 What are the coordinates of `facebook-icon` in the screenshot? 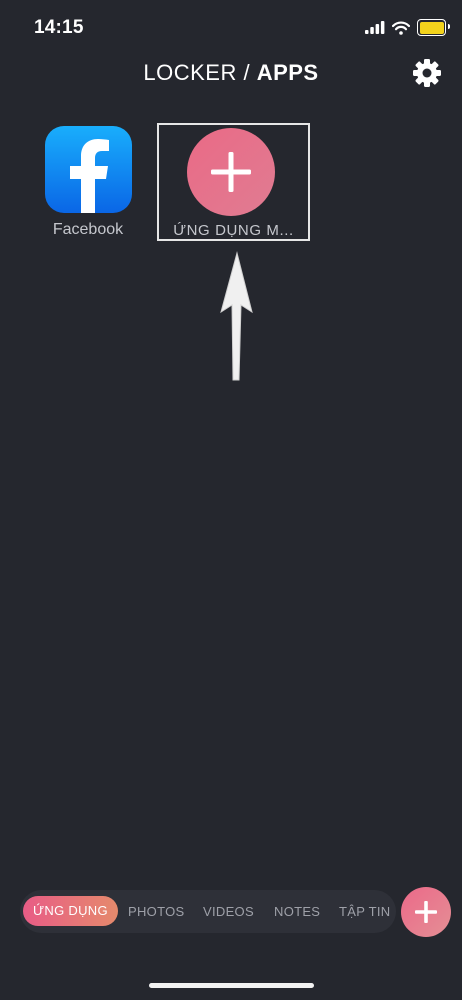 It's located at (88, 169).